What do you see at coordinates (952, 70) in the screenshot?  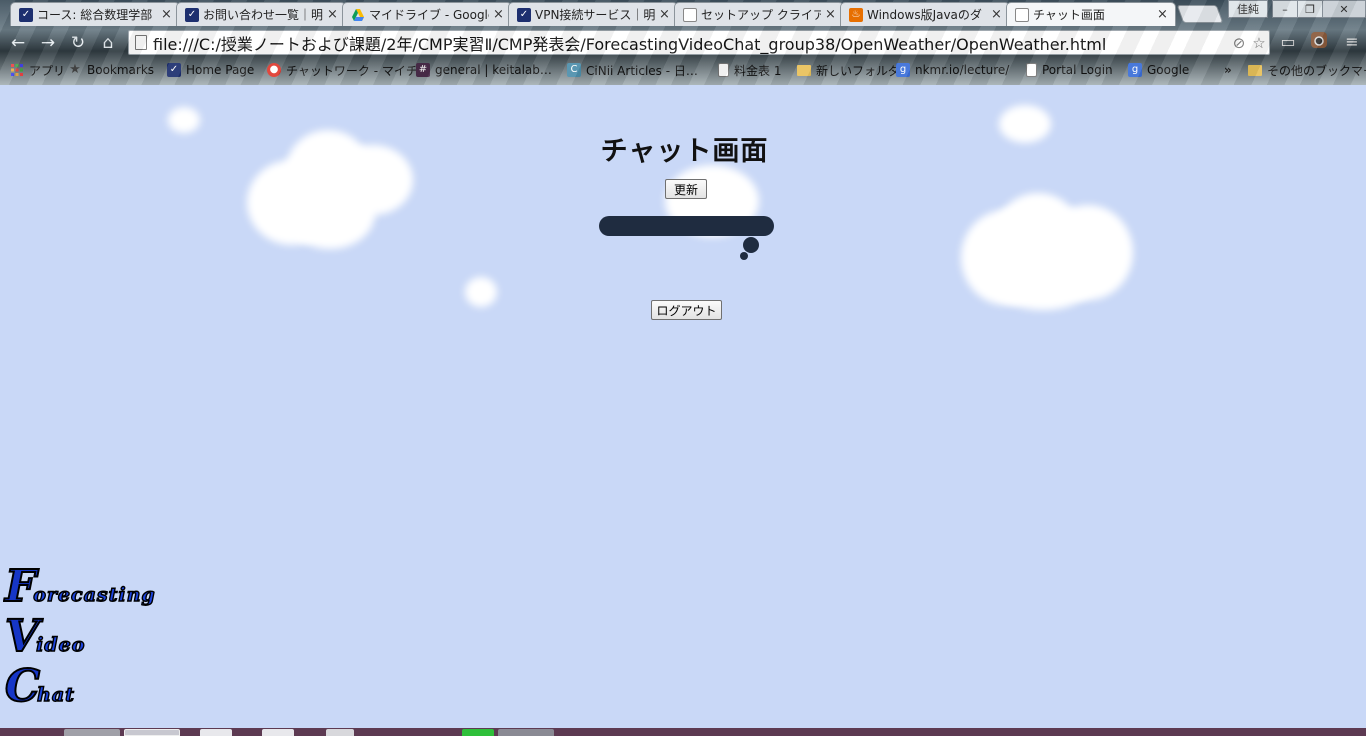 I see `bookmark-nkmr: g nkmr.io/lecture/` at bounding box center [952, 70].